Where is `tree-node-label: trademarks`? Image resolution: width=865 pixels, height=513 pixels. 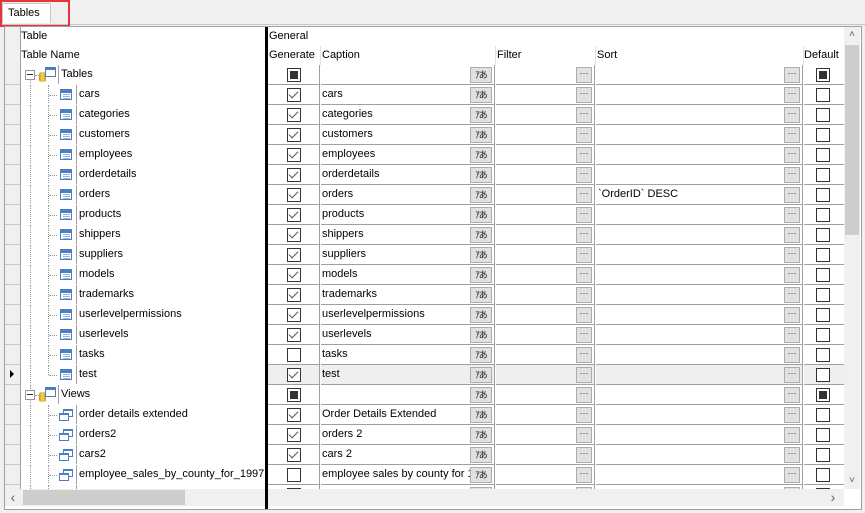
tree-node-label: trademarks is located at coordinates (170, 294).